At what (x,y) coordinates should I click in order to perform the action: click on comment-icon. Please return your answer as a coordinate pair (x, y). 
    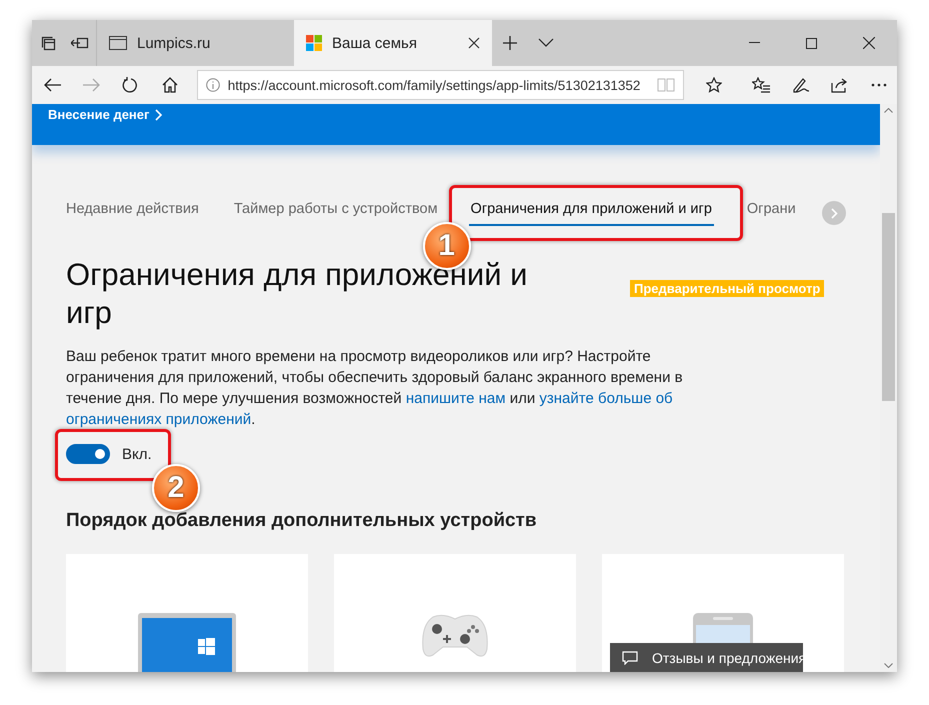
    Looking at the image, I should click on (630, 657).